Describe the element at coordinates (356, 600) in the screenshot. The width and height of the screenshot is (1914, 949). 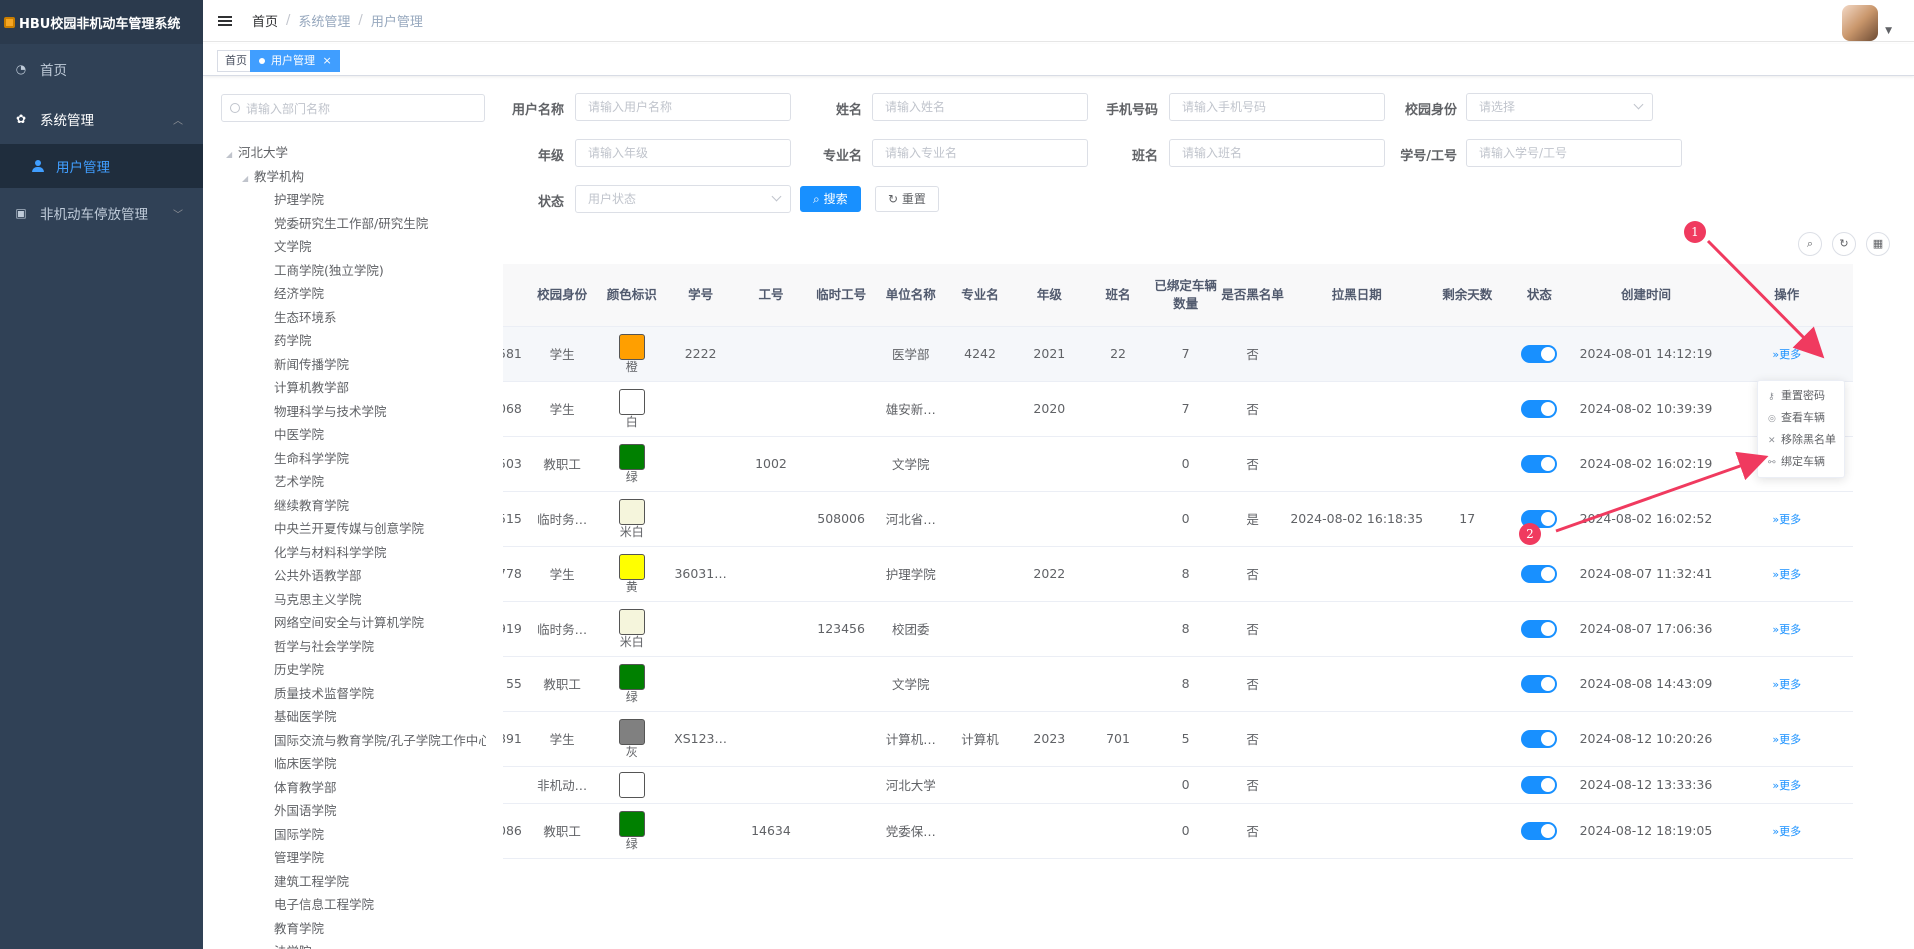
I see `tree-node-dept: 马克思主义学院` at that location.